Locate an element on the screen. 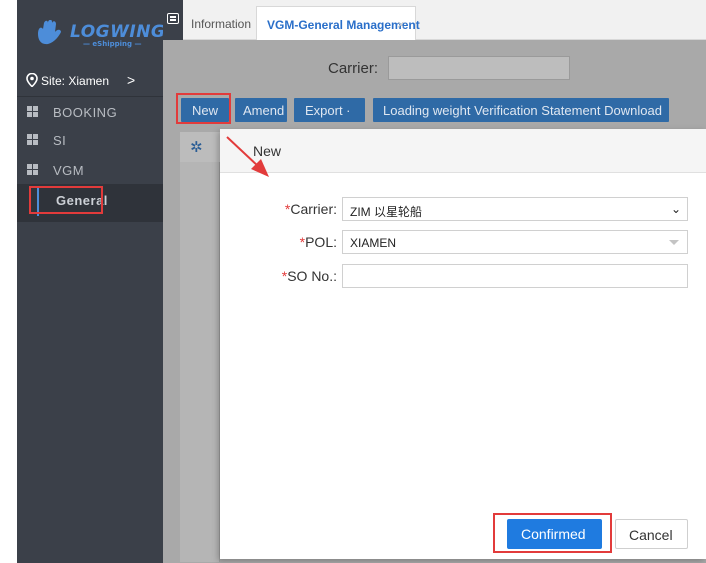 The width and height of the screenshot is (706, 563). site-selector: Site: Xiamen > is located at coordinates (90, 80).